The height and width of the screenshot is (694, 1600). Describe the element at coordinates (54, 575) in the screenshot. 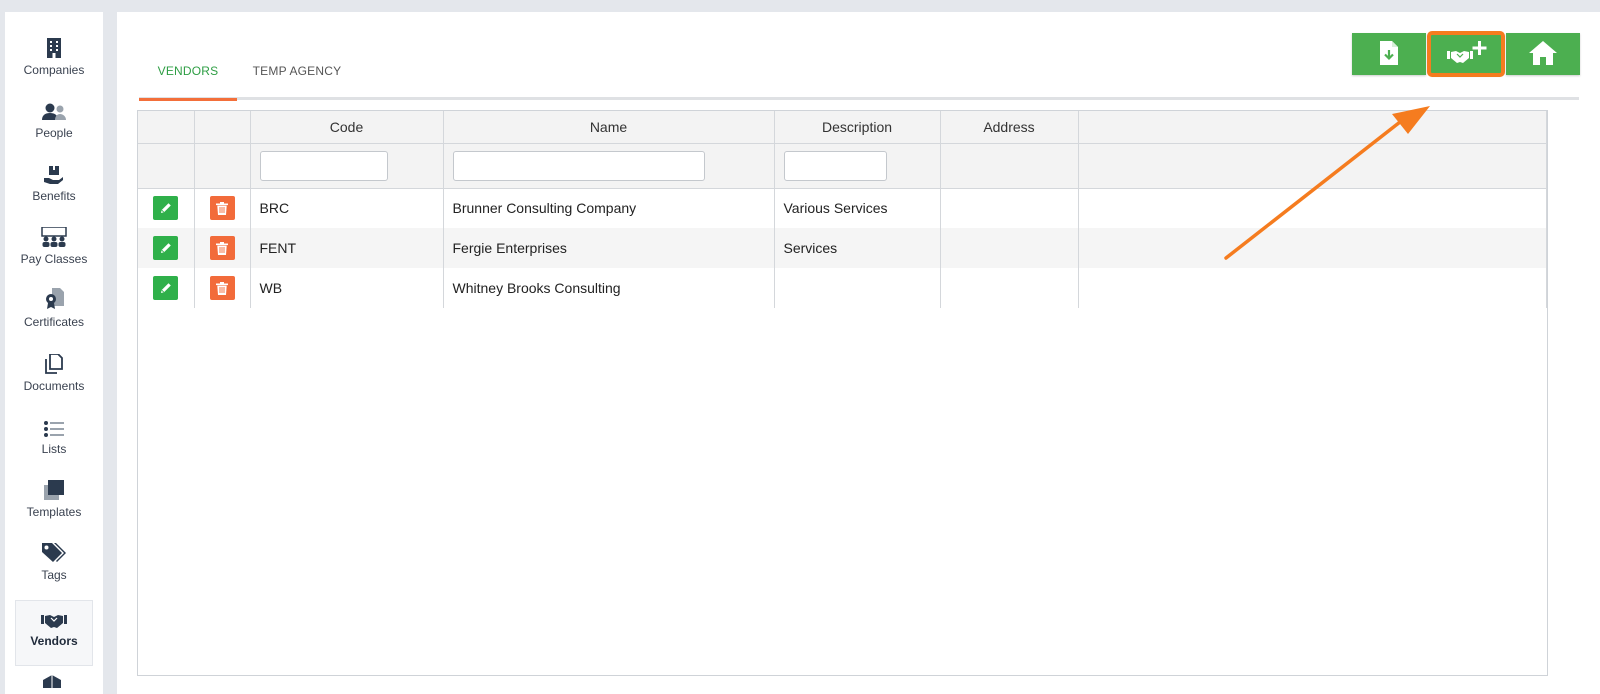

I see `sidebar-item-label: Tags` at that location.